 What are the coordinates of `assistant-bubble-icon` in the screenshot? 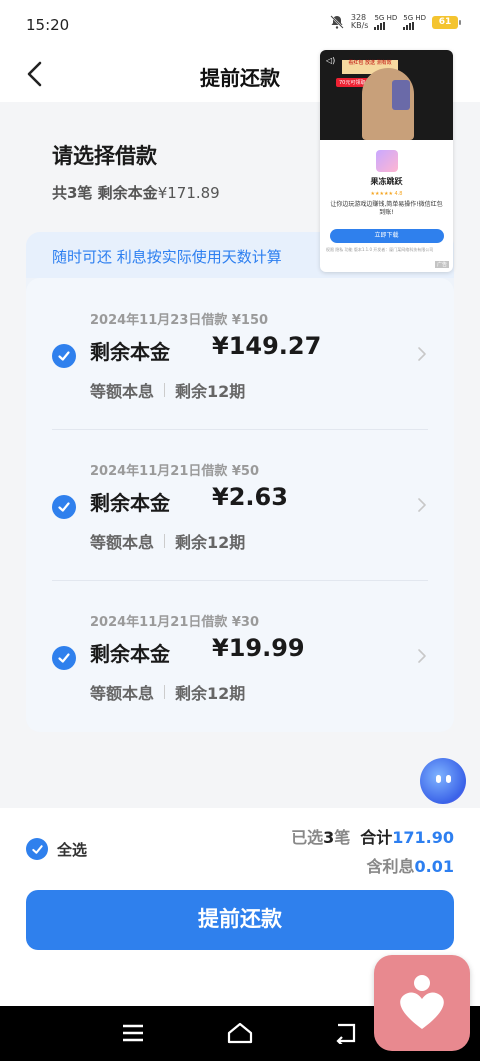 It's located at (443, 781).